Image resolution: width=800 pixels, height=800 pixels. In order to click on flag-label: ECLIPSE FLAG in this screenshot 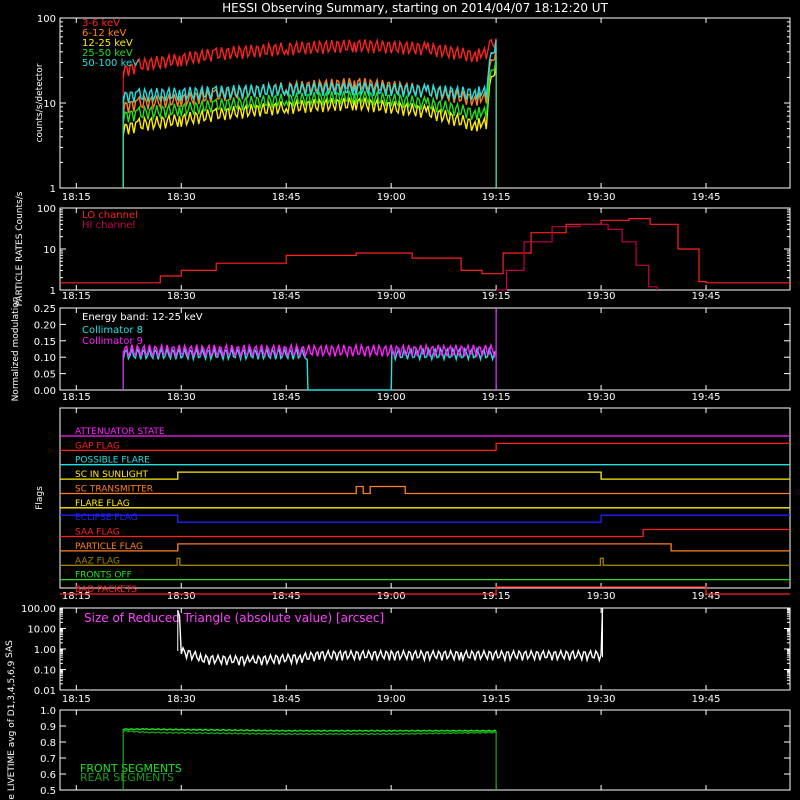, I will do `click(106, 518)`.